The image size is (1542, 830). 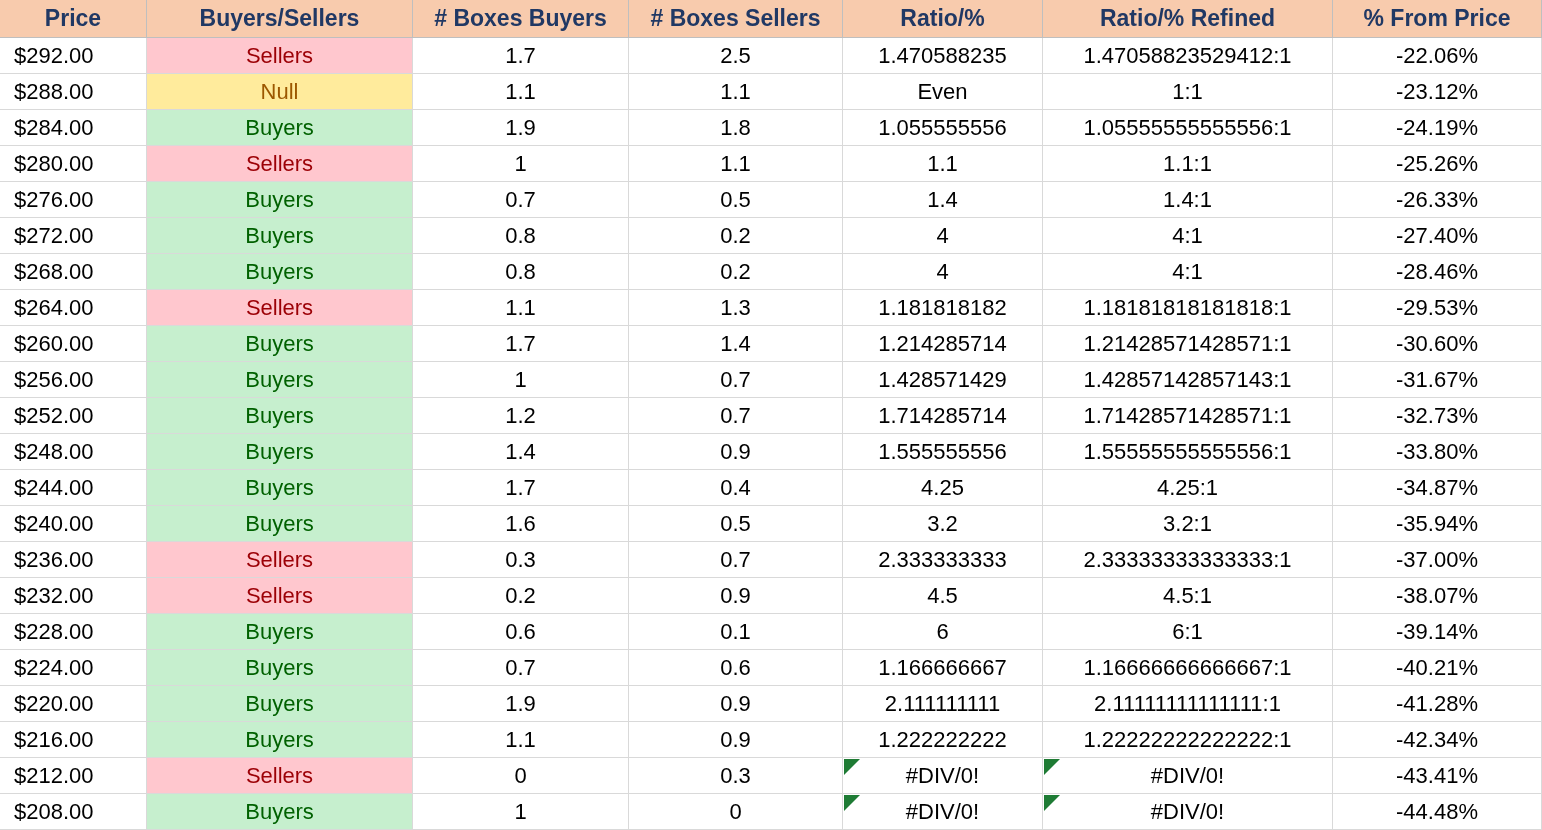 I want to click on table-cell: -38.07%, so click(x=1437, y=596).